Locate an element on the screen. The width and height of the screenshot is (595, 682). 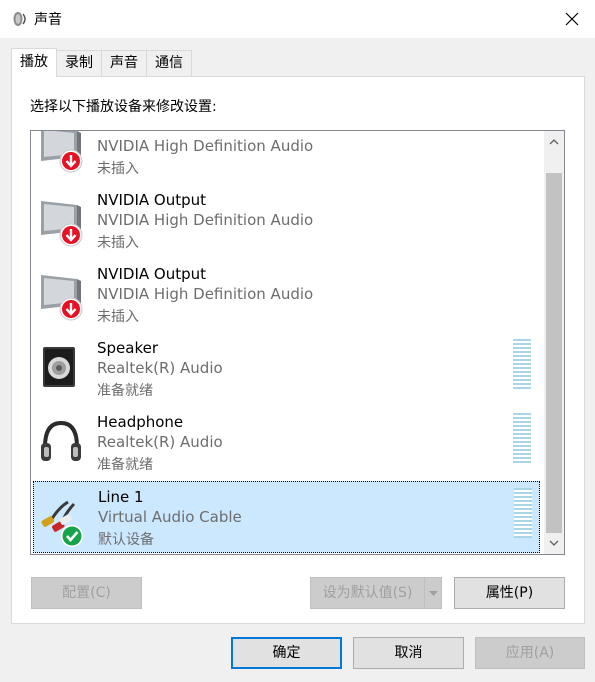
set-default-dropdown is located at coordinates (433, 593).